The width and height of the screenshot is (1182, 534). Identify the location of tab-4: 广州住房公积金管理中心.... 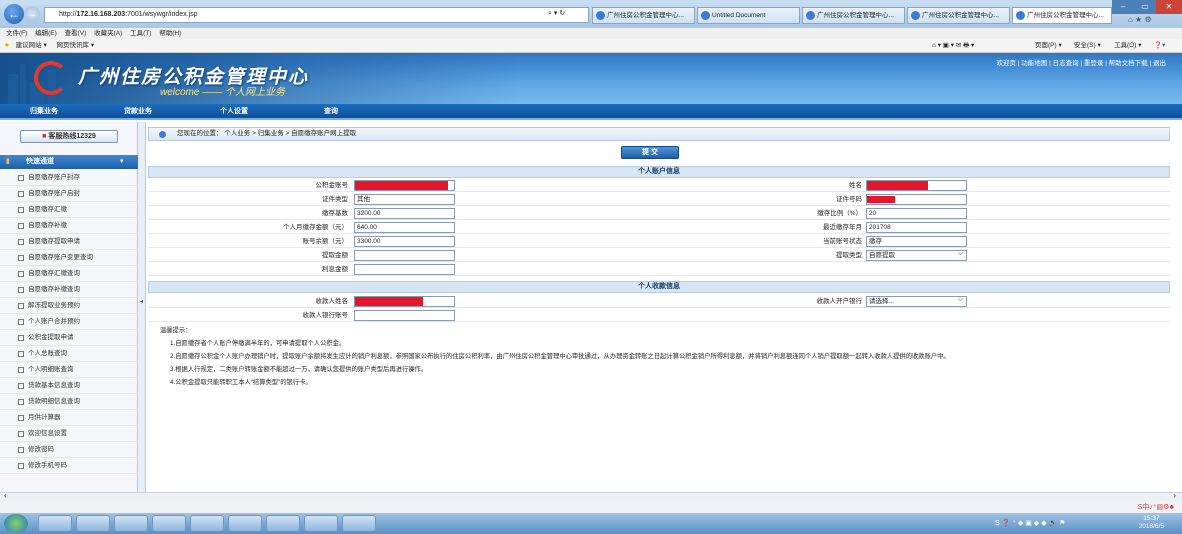
(958, 15).